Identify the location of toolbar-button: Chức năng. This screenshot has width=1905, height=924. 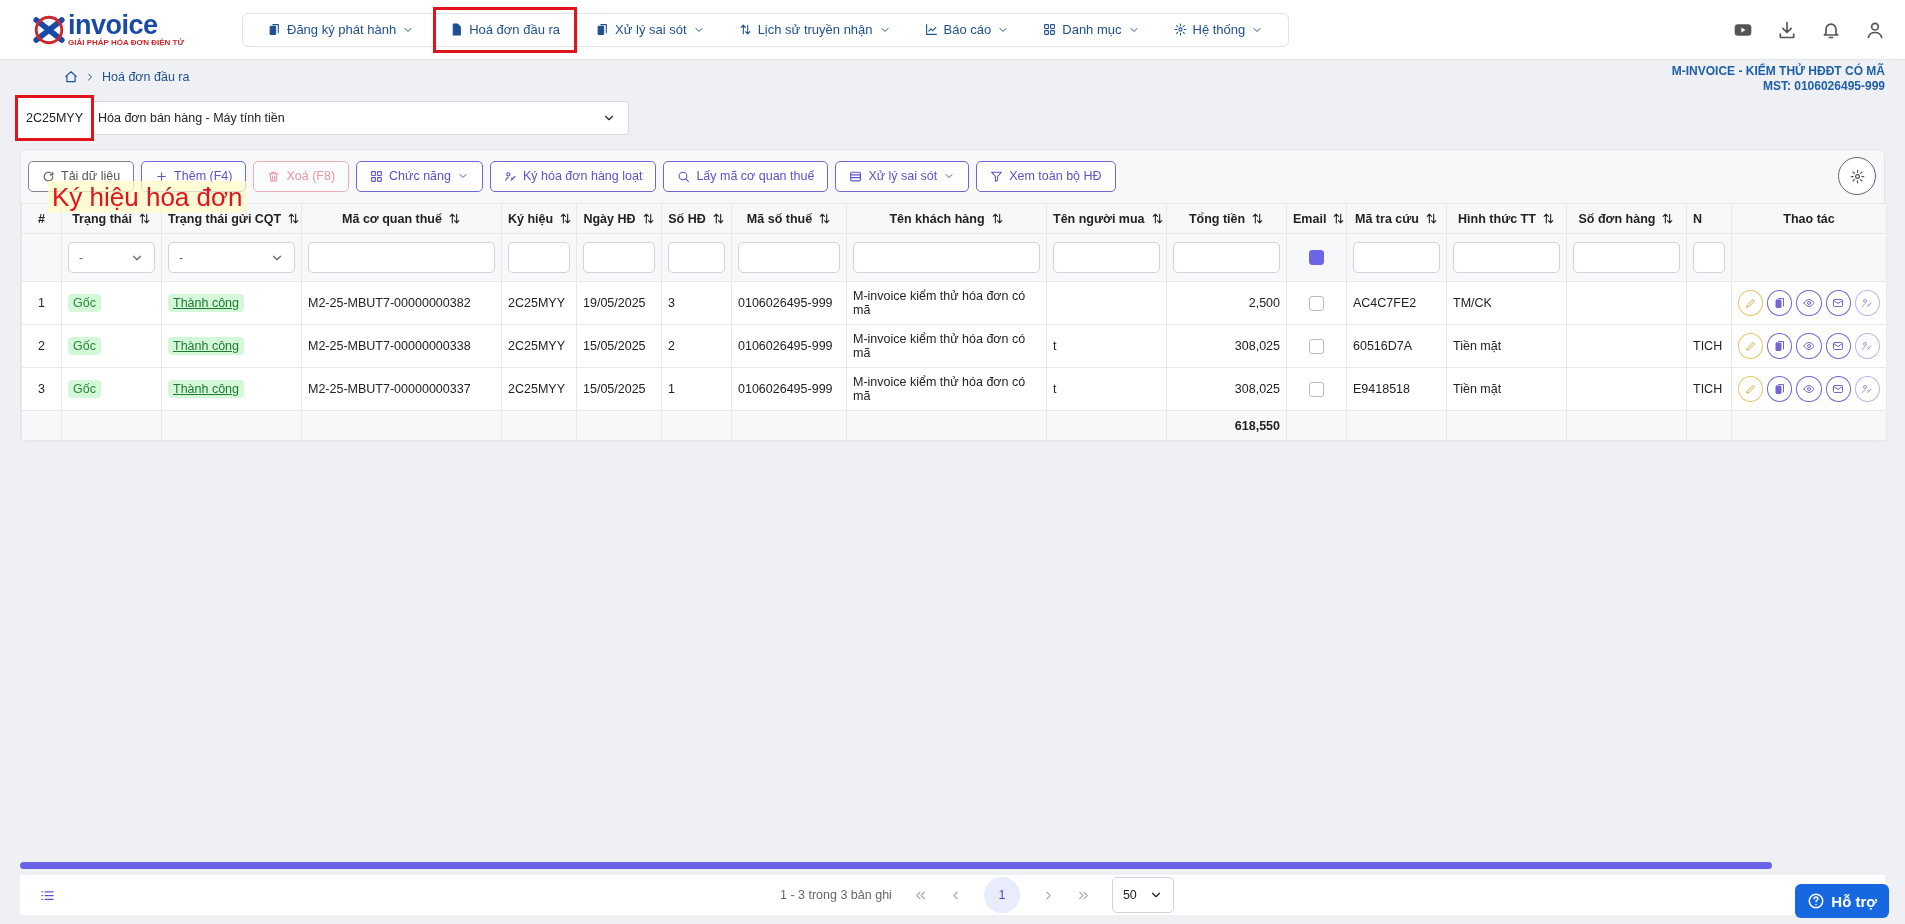
(419, 176).